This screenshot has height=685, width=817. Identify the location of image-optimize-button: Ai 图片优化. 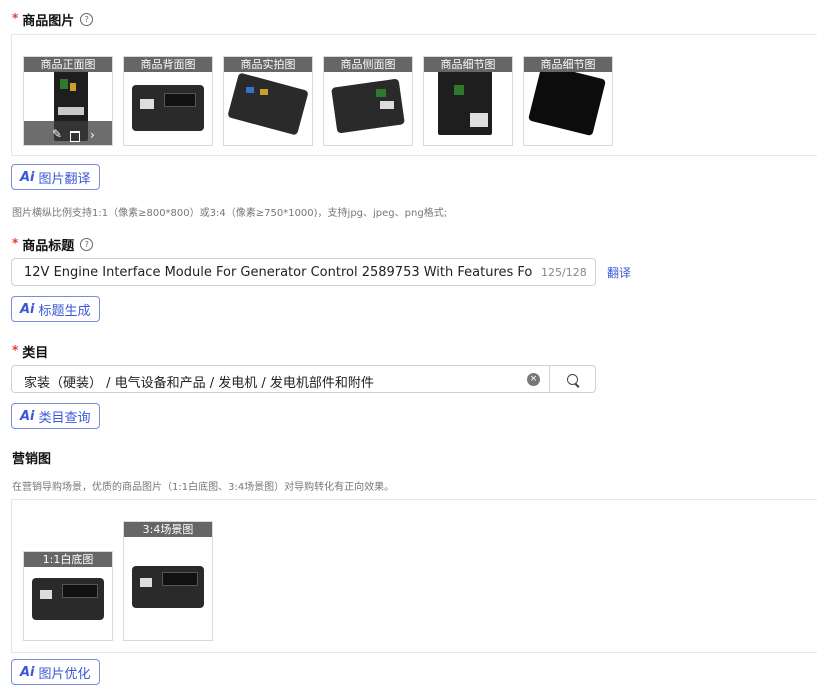
(55, 672).